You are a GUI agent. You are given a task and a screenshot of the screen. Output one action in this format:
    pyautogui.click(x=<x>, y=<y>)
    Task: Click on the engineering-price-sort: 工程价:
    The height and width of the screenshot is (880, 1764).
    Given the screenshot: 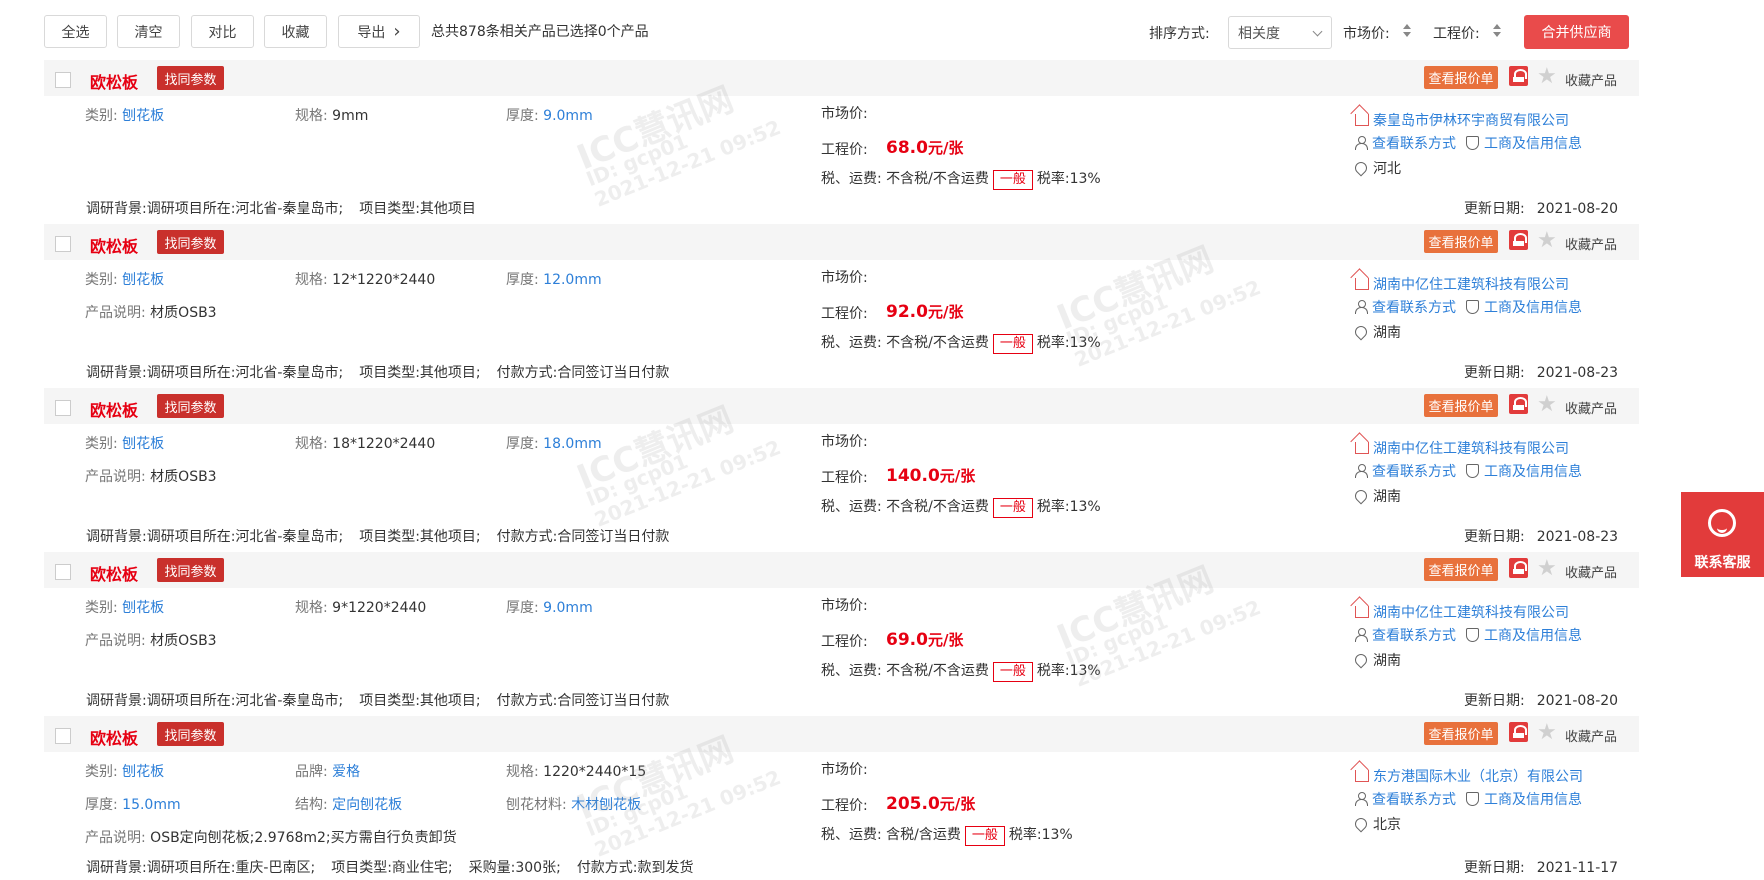 What is the action you would take?
    pyautogui.click(x=1456, y=33)
    